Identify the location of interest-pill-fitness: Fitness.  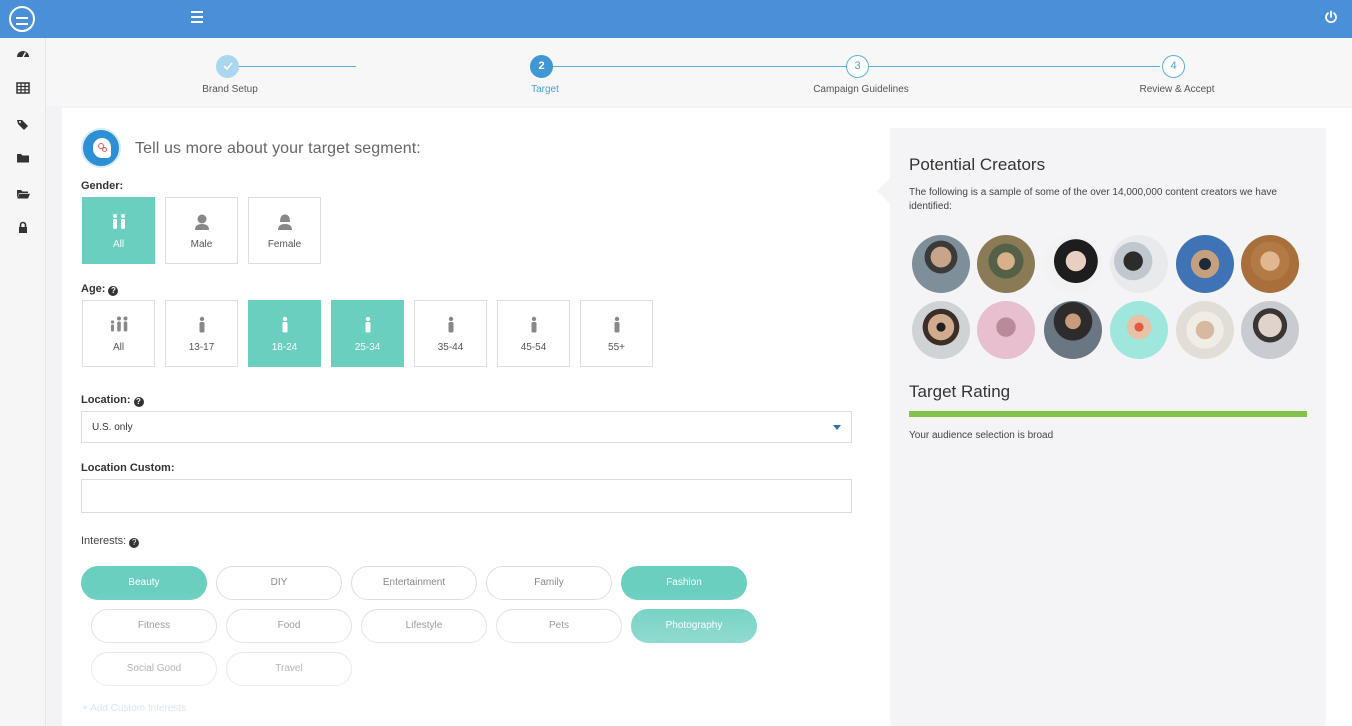
(154, 626).